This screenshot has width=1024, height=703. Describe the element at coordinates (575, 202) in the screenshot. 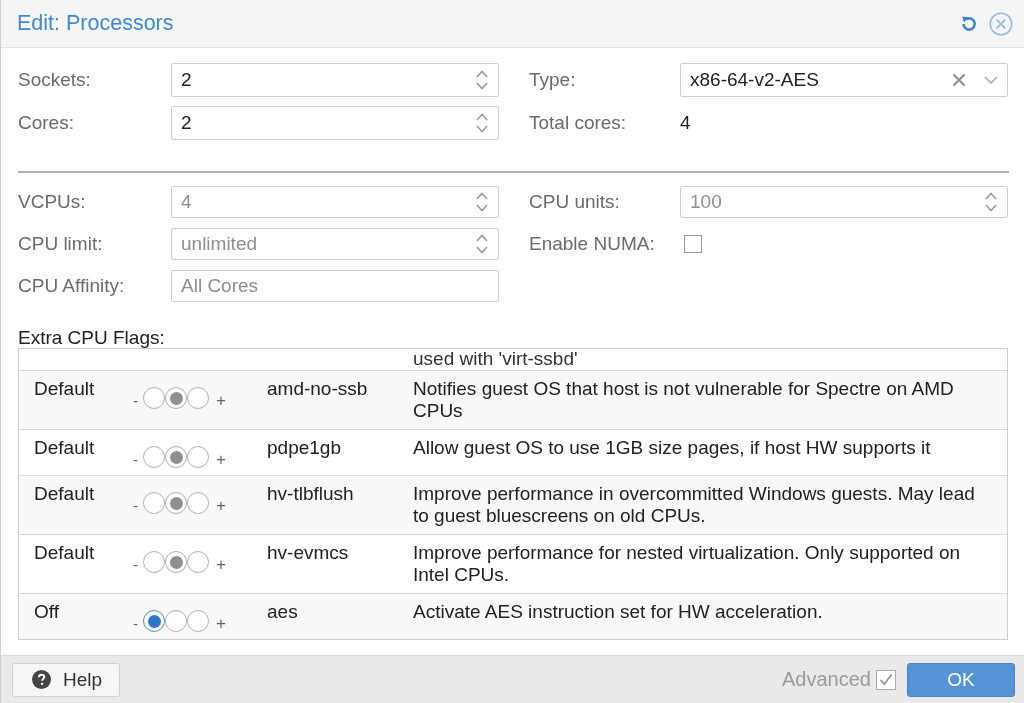

I see `field-label: CPU units:` at that location.